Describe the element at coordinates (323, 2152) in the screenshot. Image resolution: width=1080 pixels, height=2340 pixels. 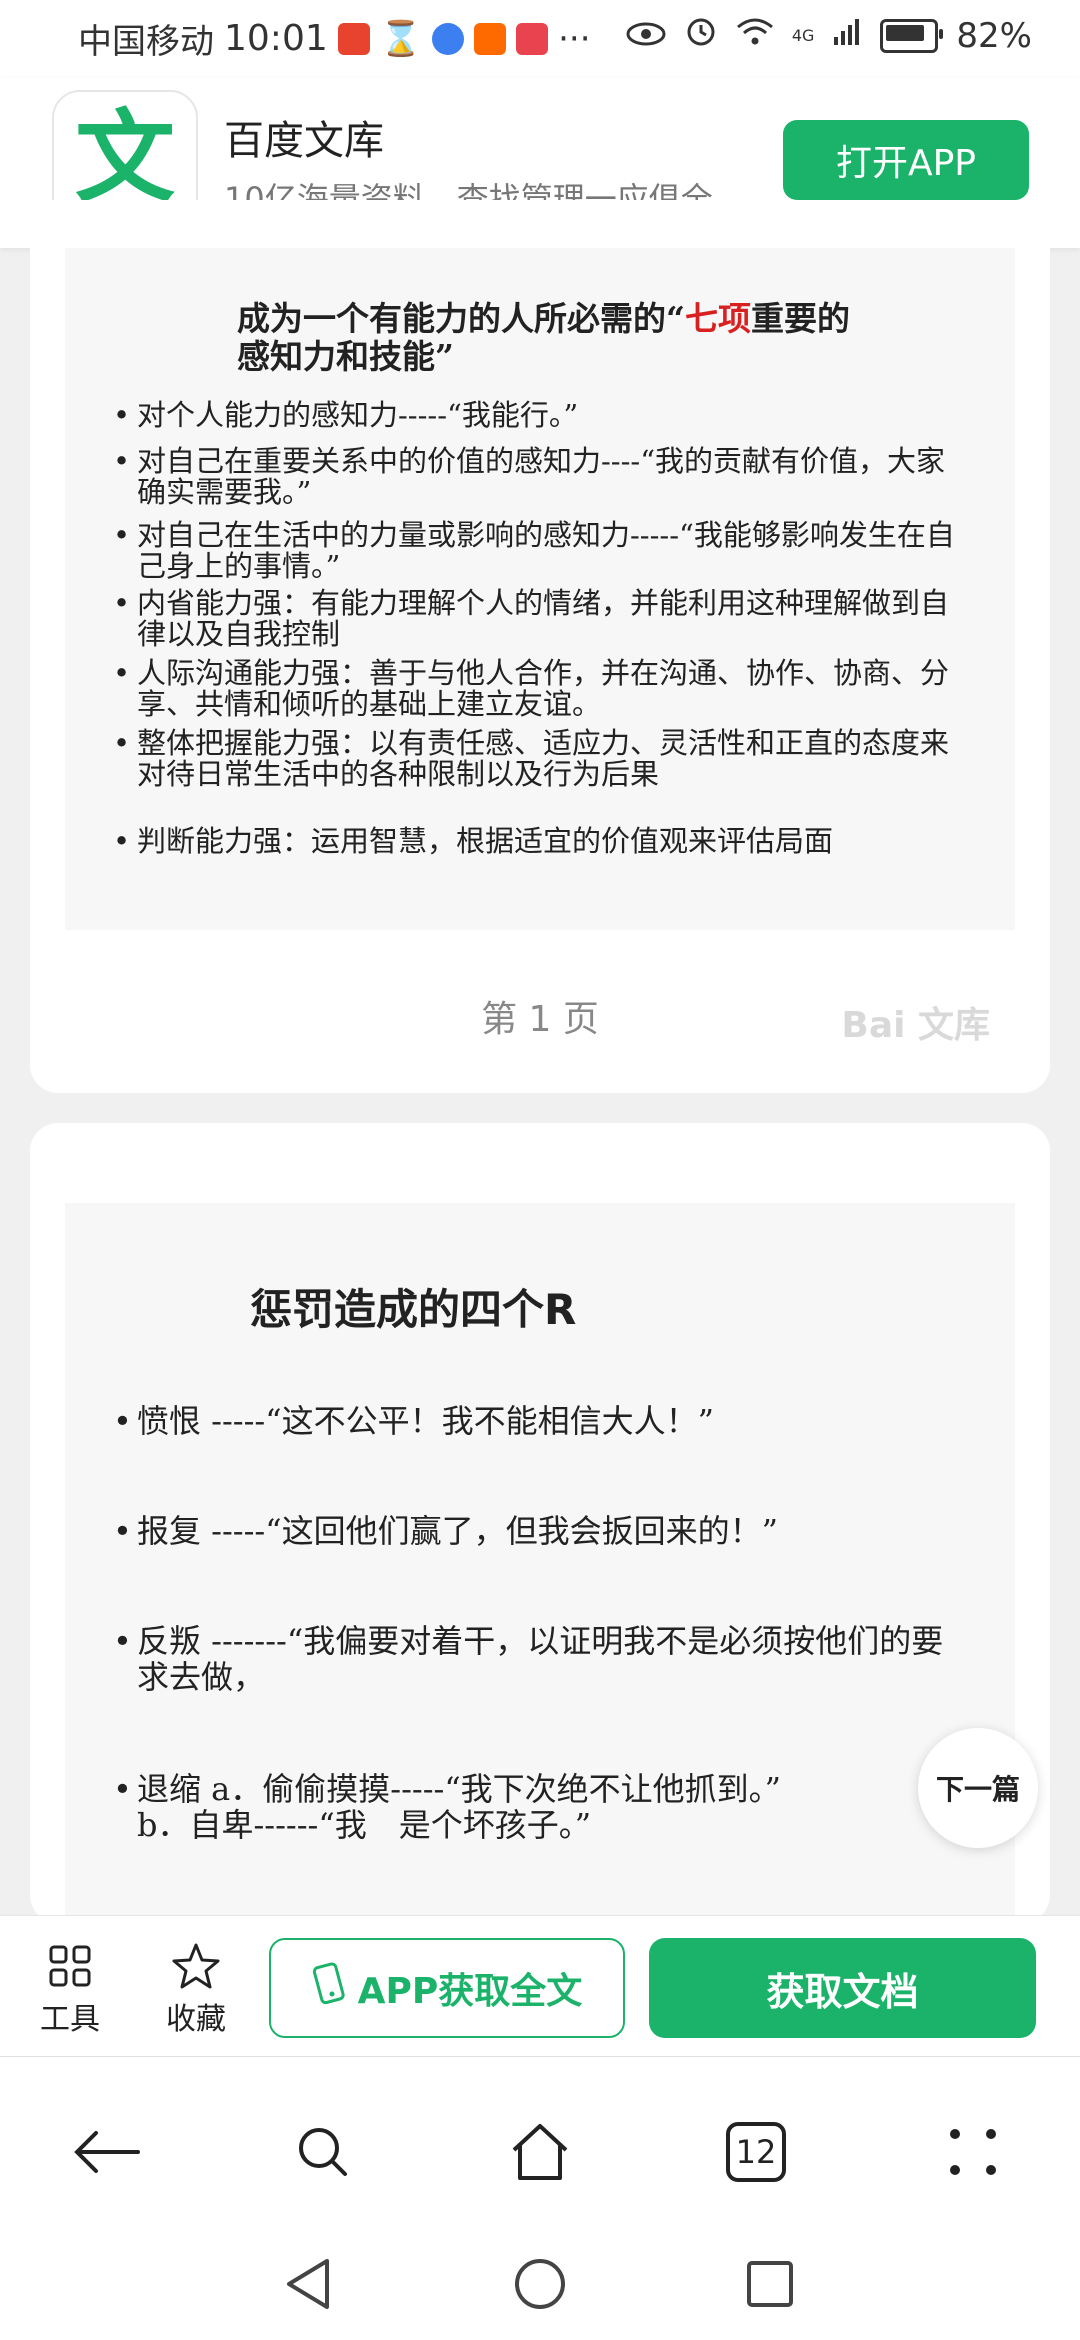
I see `search-icon` at that location.